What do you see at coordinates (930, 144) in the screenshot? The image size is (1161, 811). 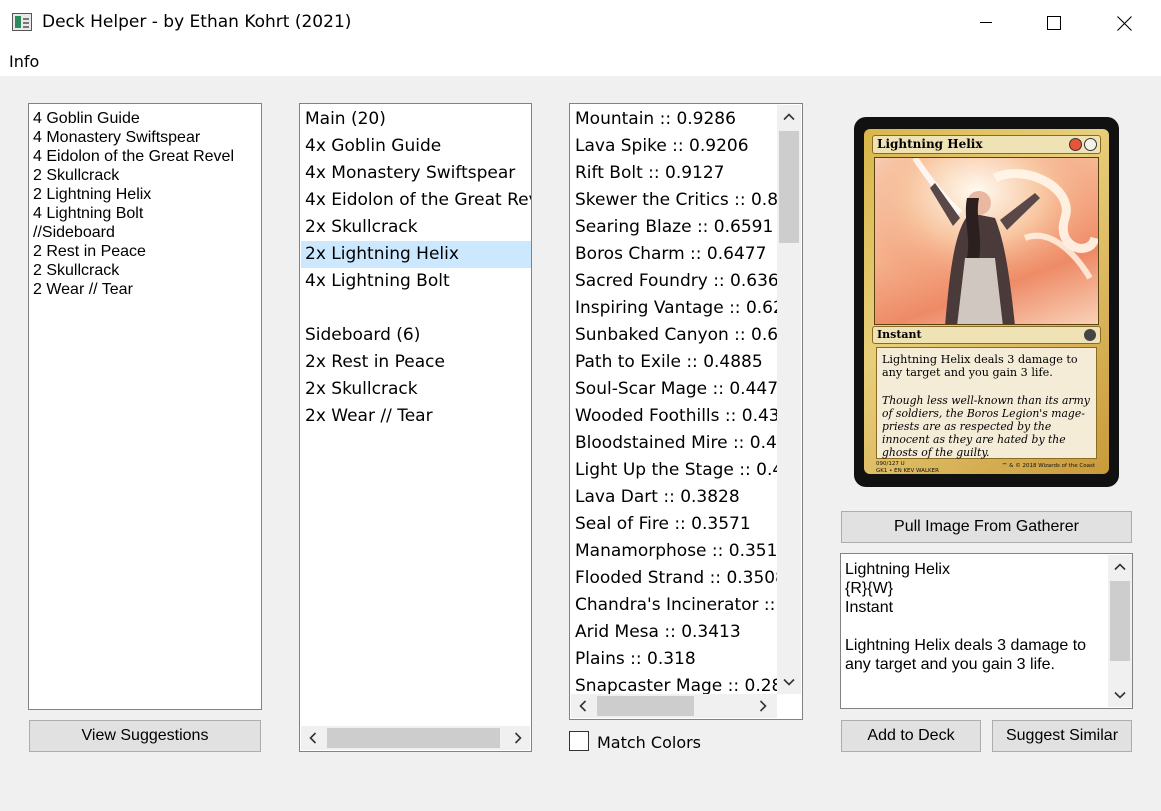 I see `card-name: Lightning Helix` at bounding box center [930, 144].